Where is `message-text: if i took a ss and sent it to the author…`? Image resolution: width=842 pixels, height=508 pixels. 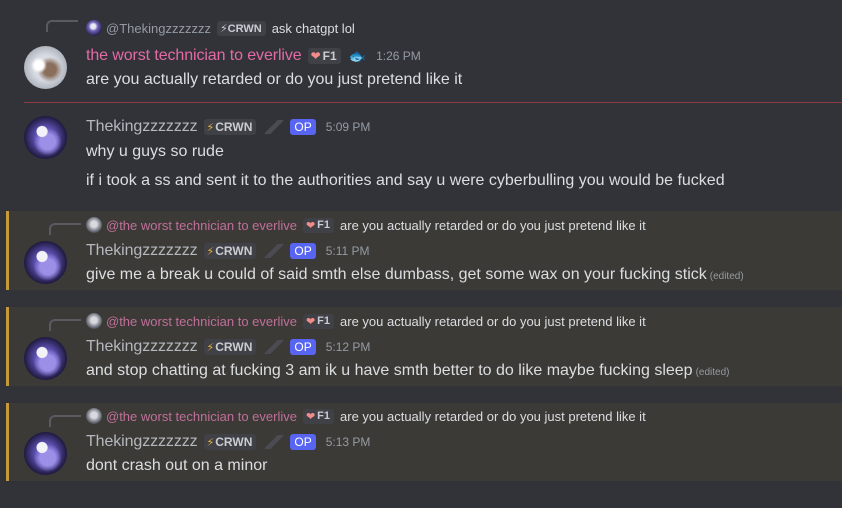 message-text: if i took a ss and sent it to the author… is located at coordinates (405, 180).